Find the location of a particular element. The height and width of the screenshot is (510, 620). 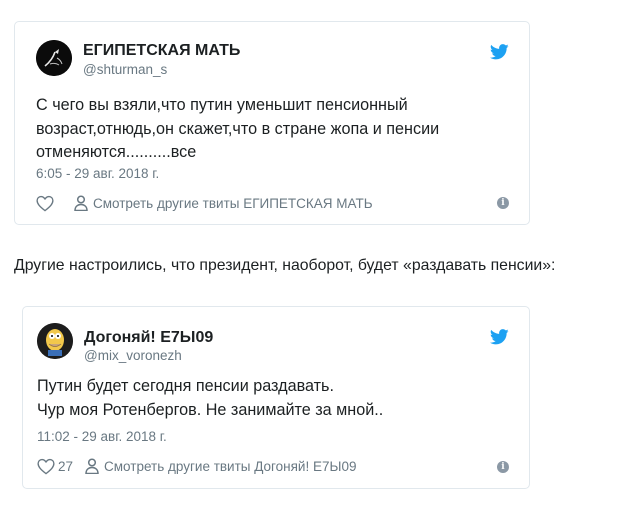

tweet-actions: 27 Смотреть другие твиты Догоняй! Е7Ы09 is located at coordinates (196, 466).